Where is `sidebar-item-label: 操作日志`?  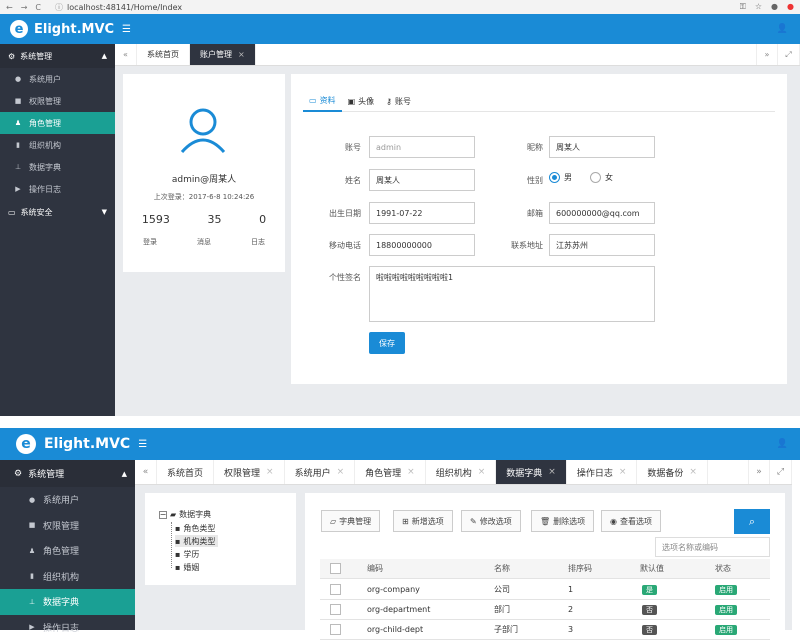
sidebar-item-label: 操作日志 is located at coordinates (61, 627).